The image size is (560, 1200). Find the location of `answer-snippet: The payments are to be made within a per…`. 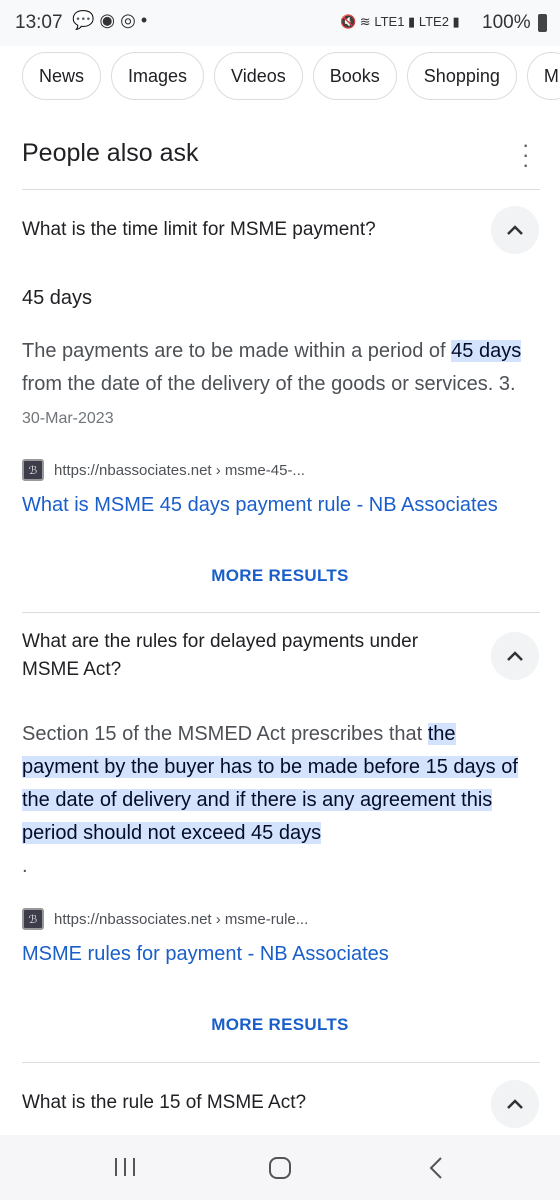

answer-snippet: The payments are to be made within a per… is located at coordinates (282, 385).